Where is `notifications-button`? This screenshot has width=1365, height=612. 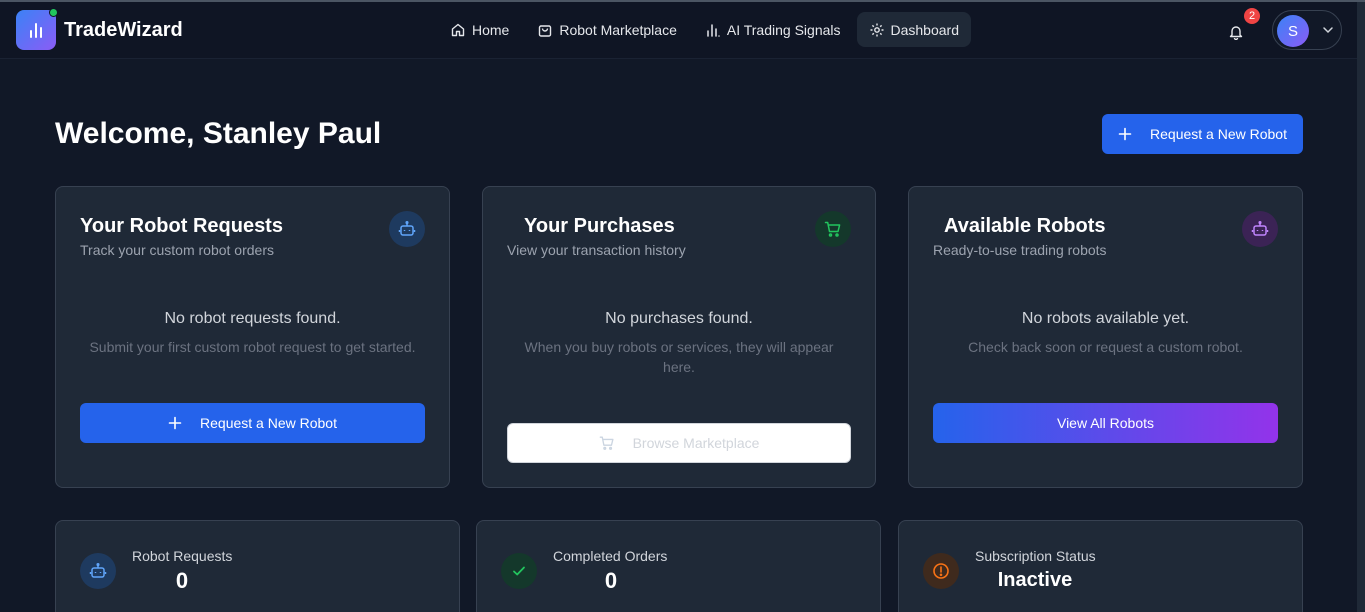
notifications-button is located at coordinates (1236, 32).